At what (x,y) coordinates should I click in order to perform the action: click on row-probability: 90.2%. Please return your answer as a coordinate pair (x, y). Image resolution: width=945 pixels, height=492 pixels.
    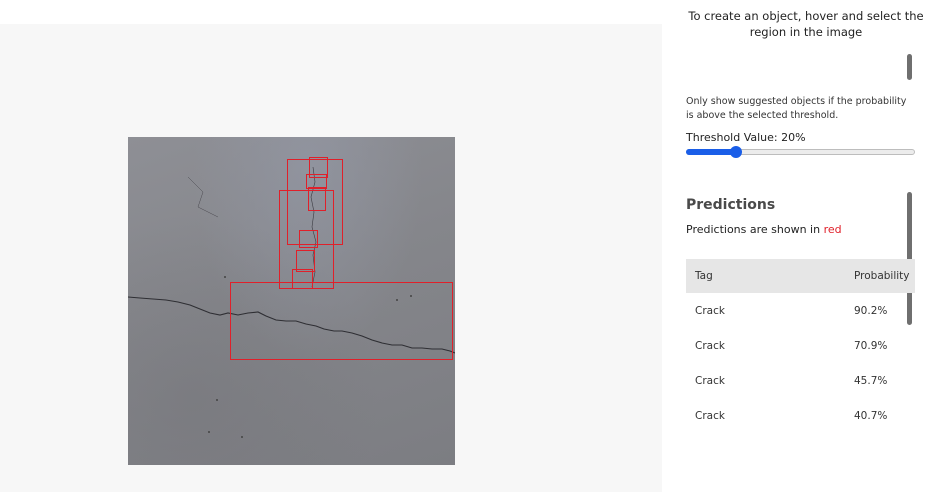
    Looking at the image, I should click on (871, 310).